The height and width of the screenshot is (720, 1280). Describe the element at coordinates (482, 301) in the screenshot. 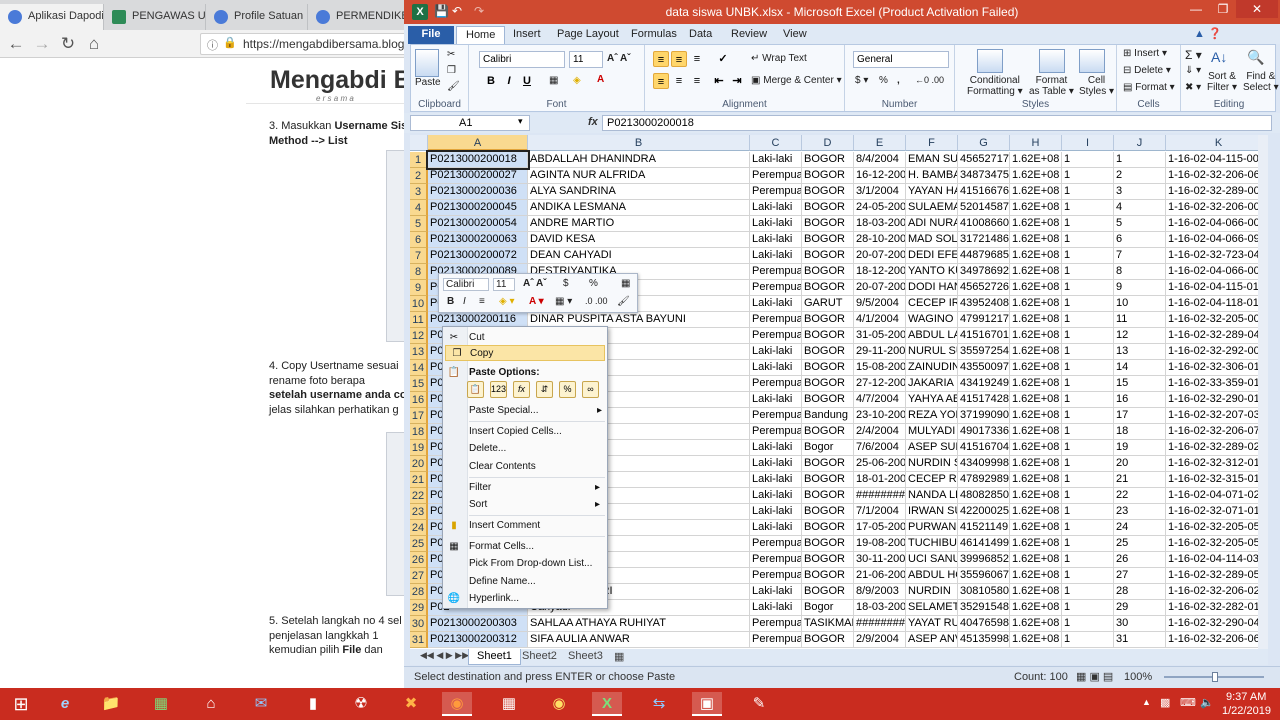

I see `mini-align-icon: ≡` at that location.